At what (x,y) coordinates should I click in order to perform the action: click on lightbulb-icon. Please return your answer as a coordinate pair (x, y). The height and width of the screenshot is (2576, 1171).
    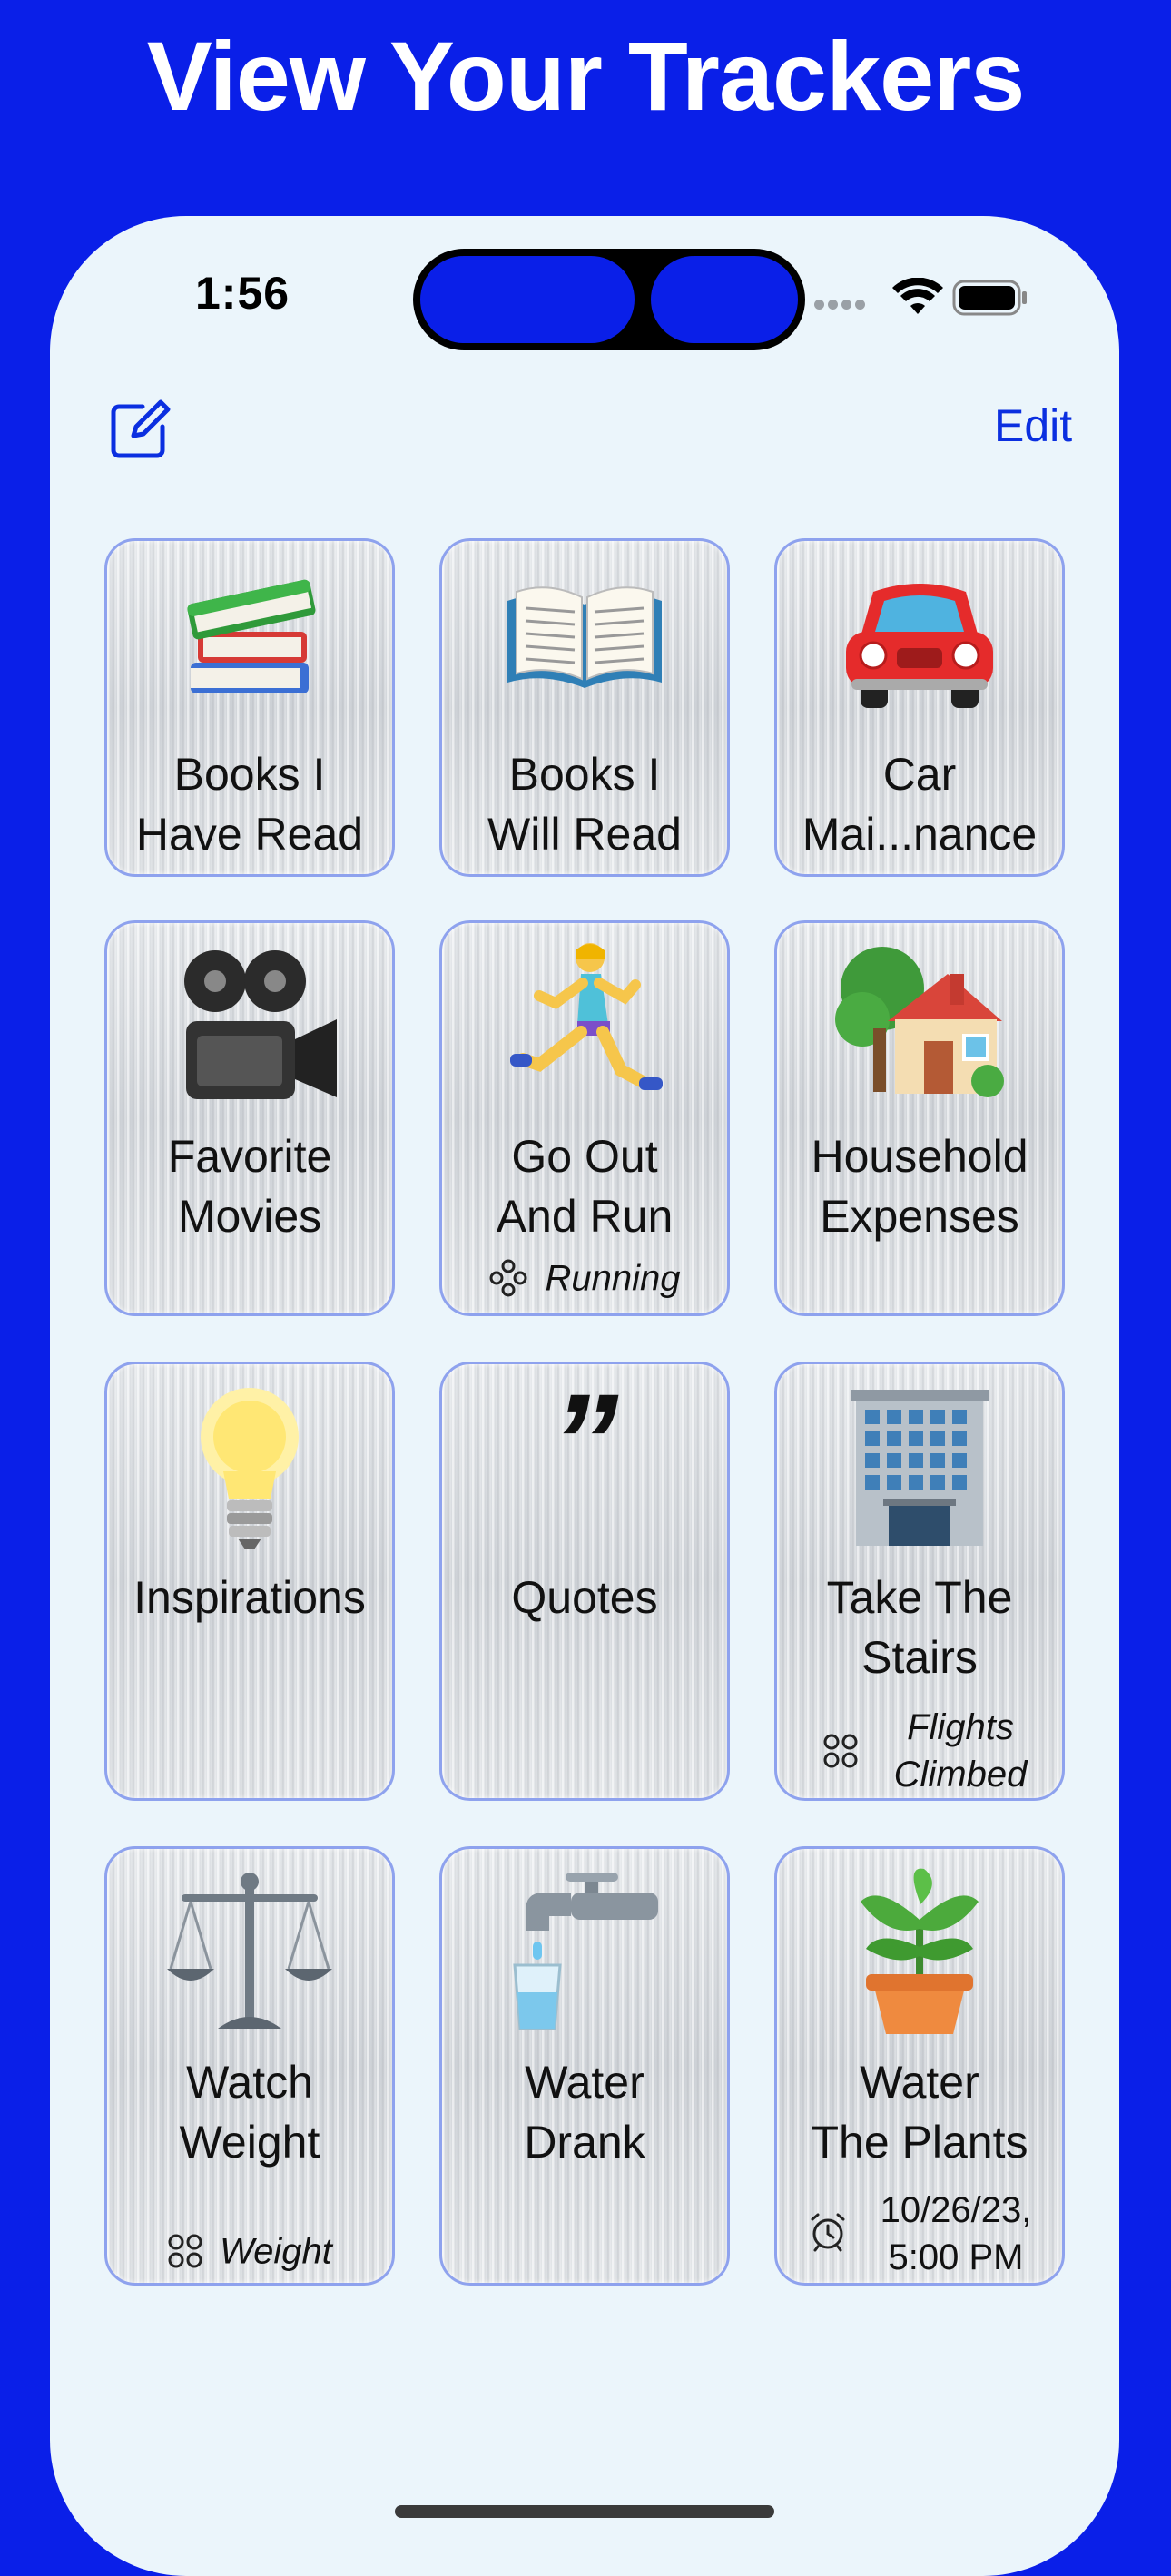
    Looking at the image, I should click on (250, 1469).